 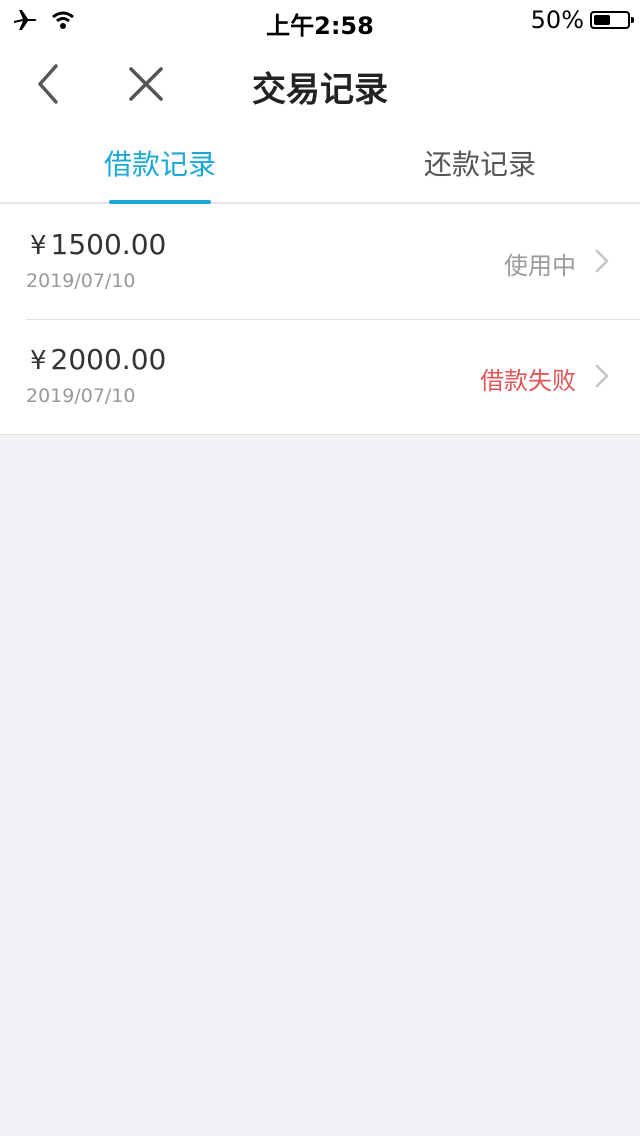 What do you see at coordinates (320, 90) in the screenshot?
I see `page-title: 交易记录` at bounding box center [320, 90].